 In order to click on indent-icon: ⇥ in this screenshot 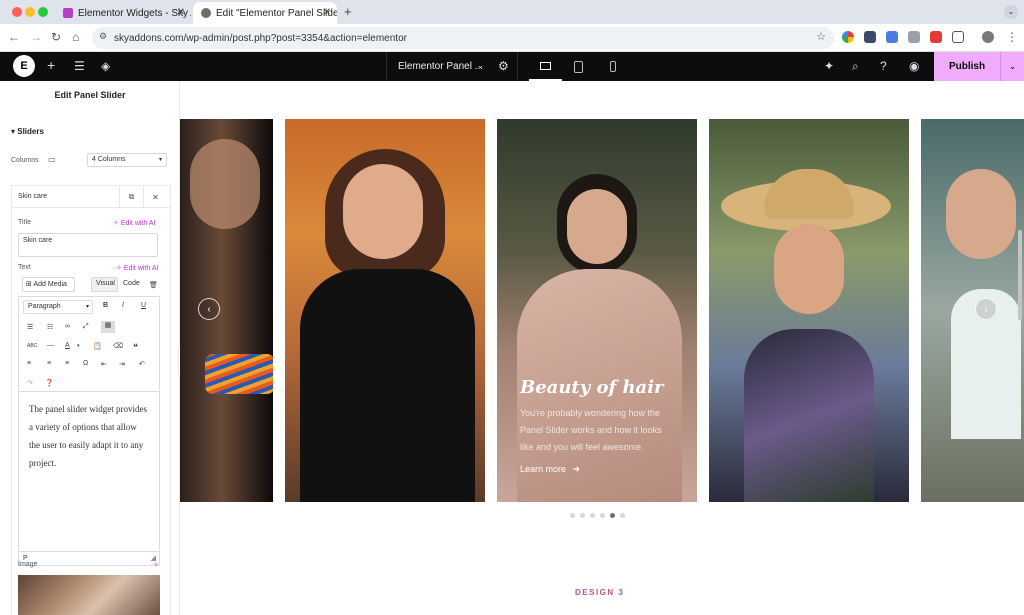, I will do `click(122, 364)`.